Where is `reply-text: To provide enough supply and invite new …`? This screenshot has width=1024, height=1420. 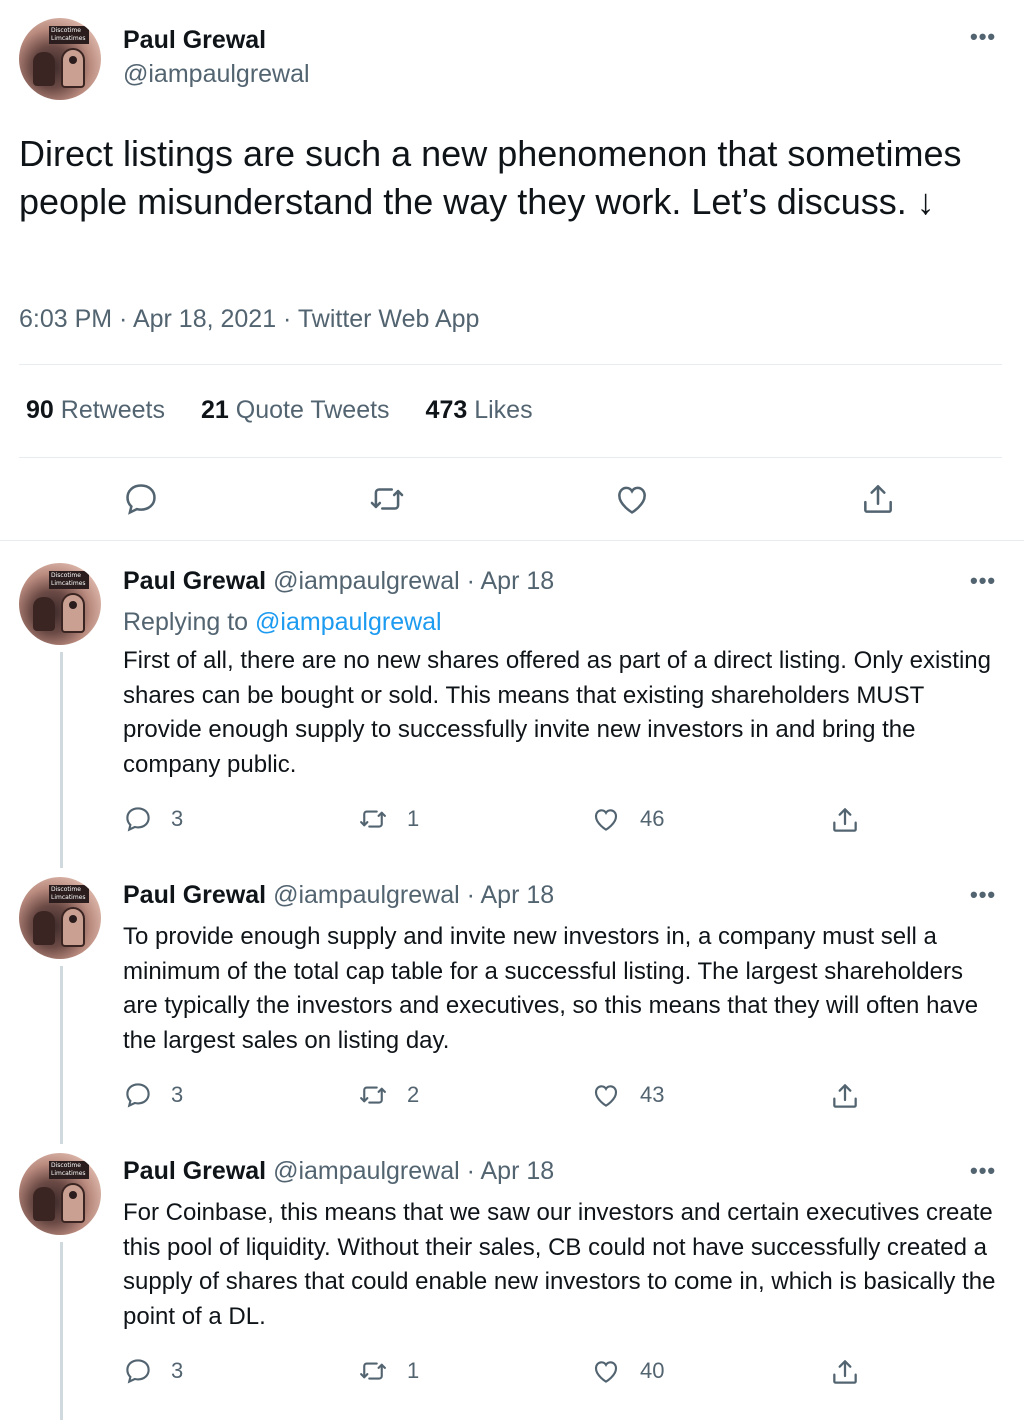 reply-text: To provide enough supply and invite new … is located at coordinates (551, 989).